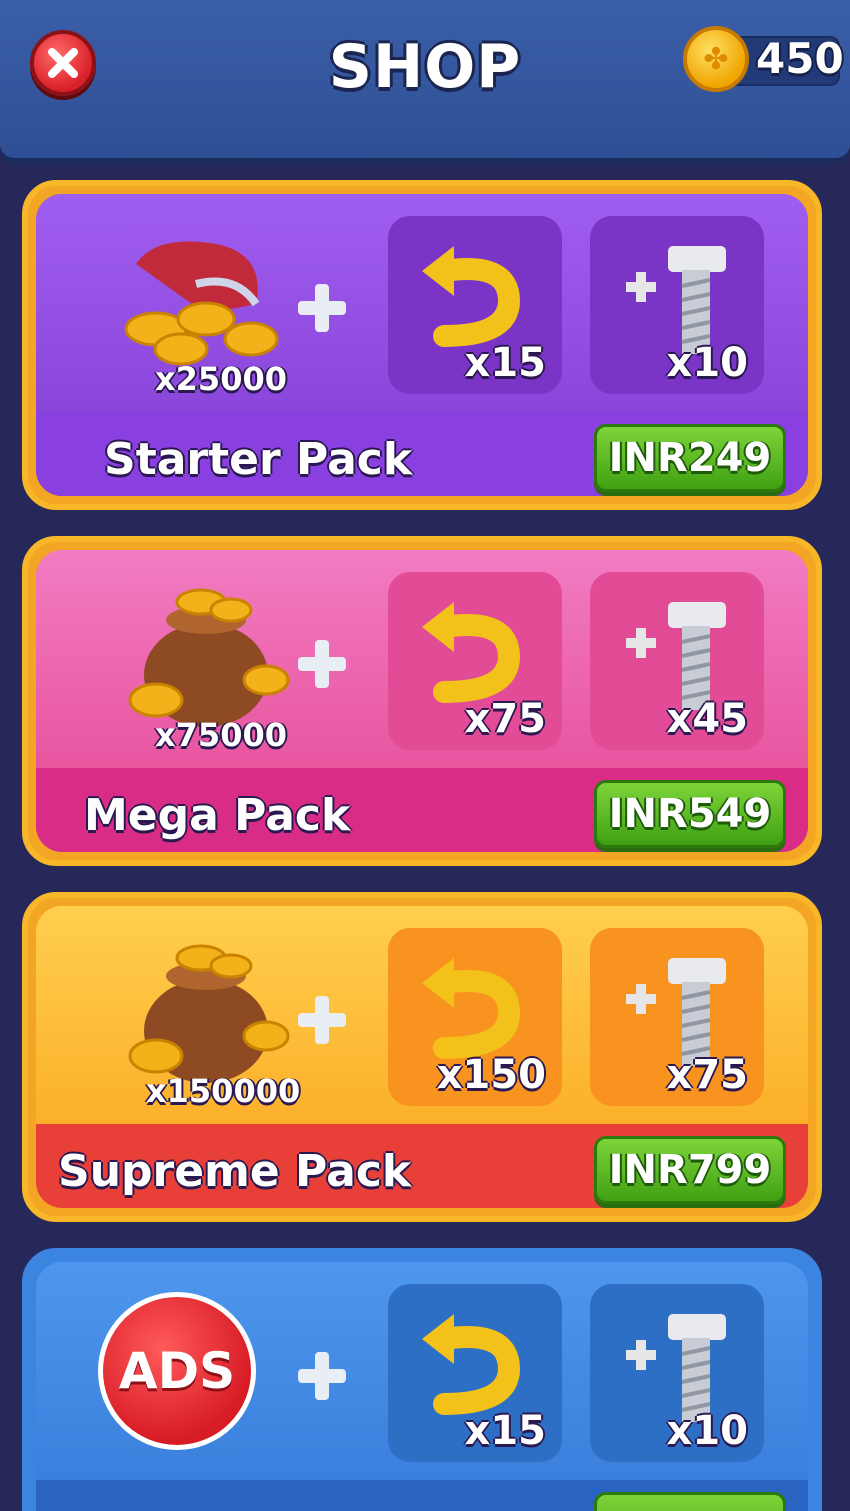 The image size is (850, 1511). I want to click on shop-header: SHOP ✤ 450, so click(425, 79).